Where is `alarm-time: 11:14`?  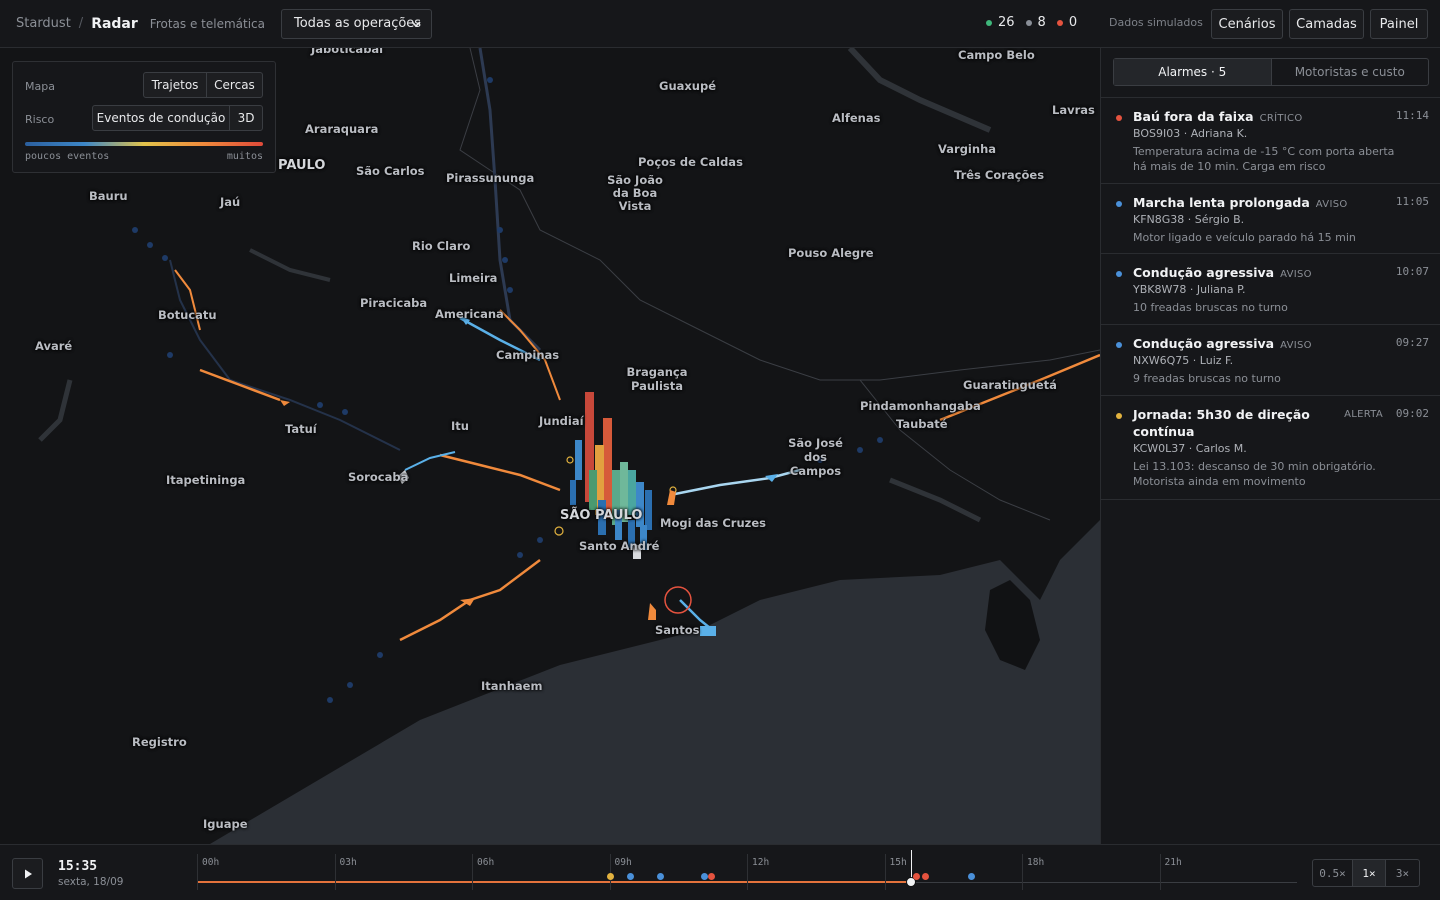 alarm-time: 11:14 is located at coordinates (1412, 115).